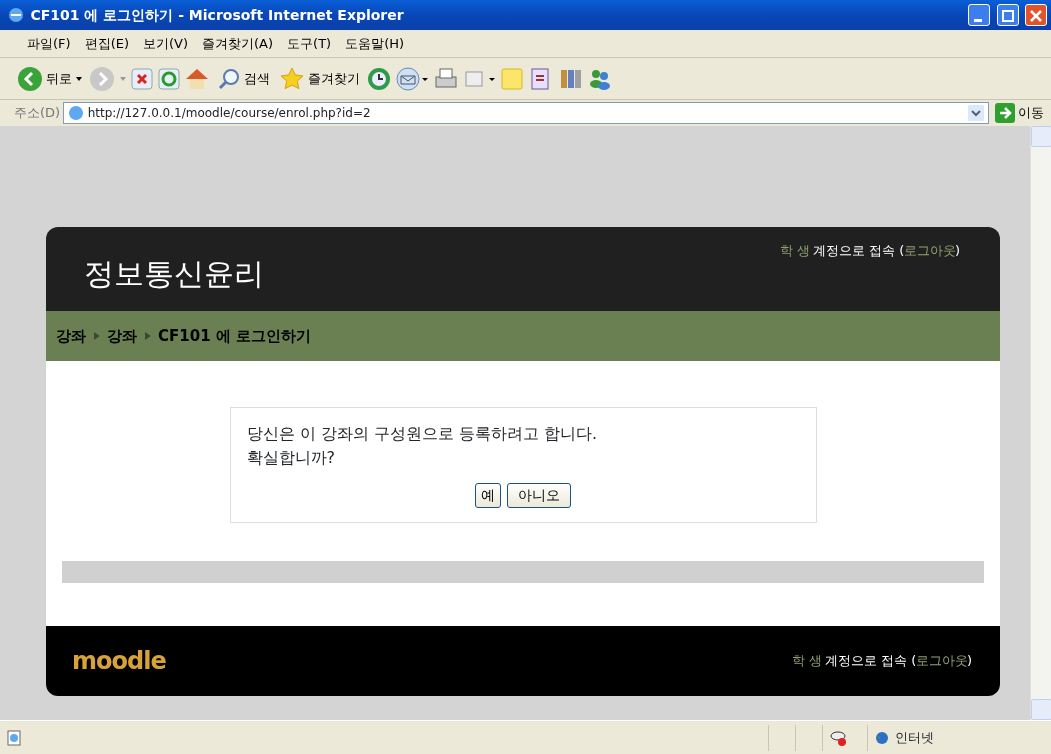 This screenshot has height=754, width=1051. Describe the element at coordinates (169, 78) in the screenshot. I see `refresh-icon` at that location.